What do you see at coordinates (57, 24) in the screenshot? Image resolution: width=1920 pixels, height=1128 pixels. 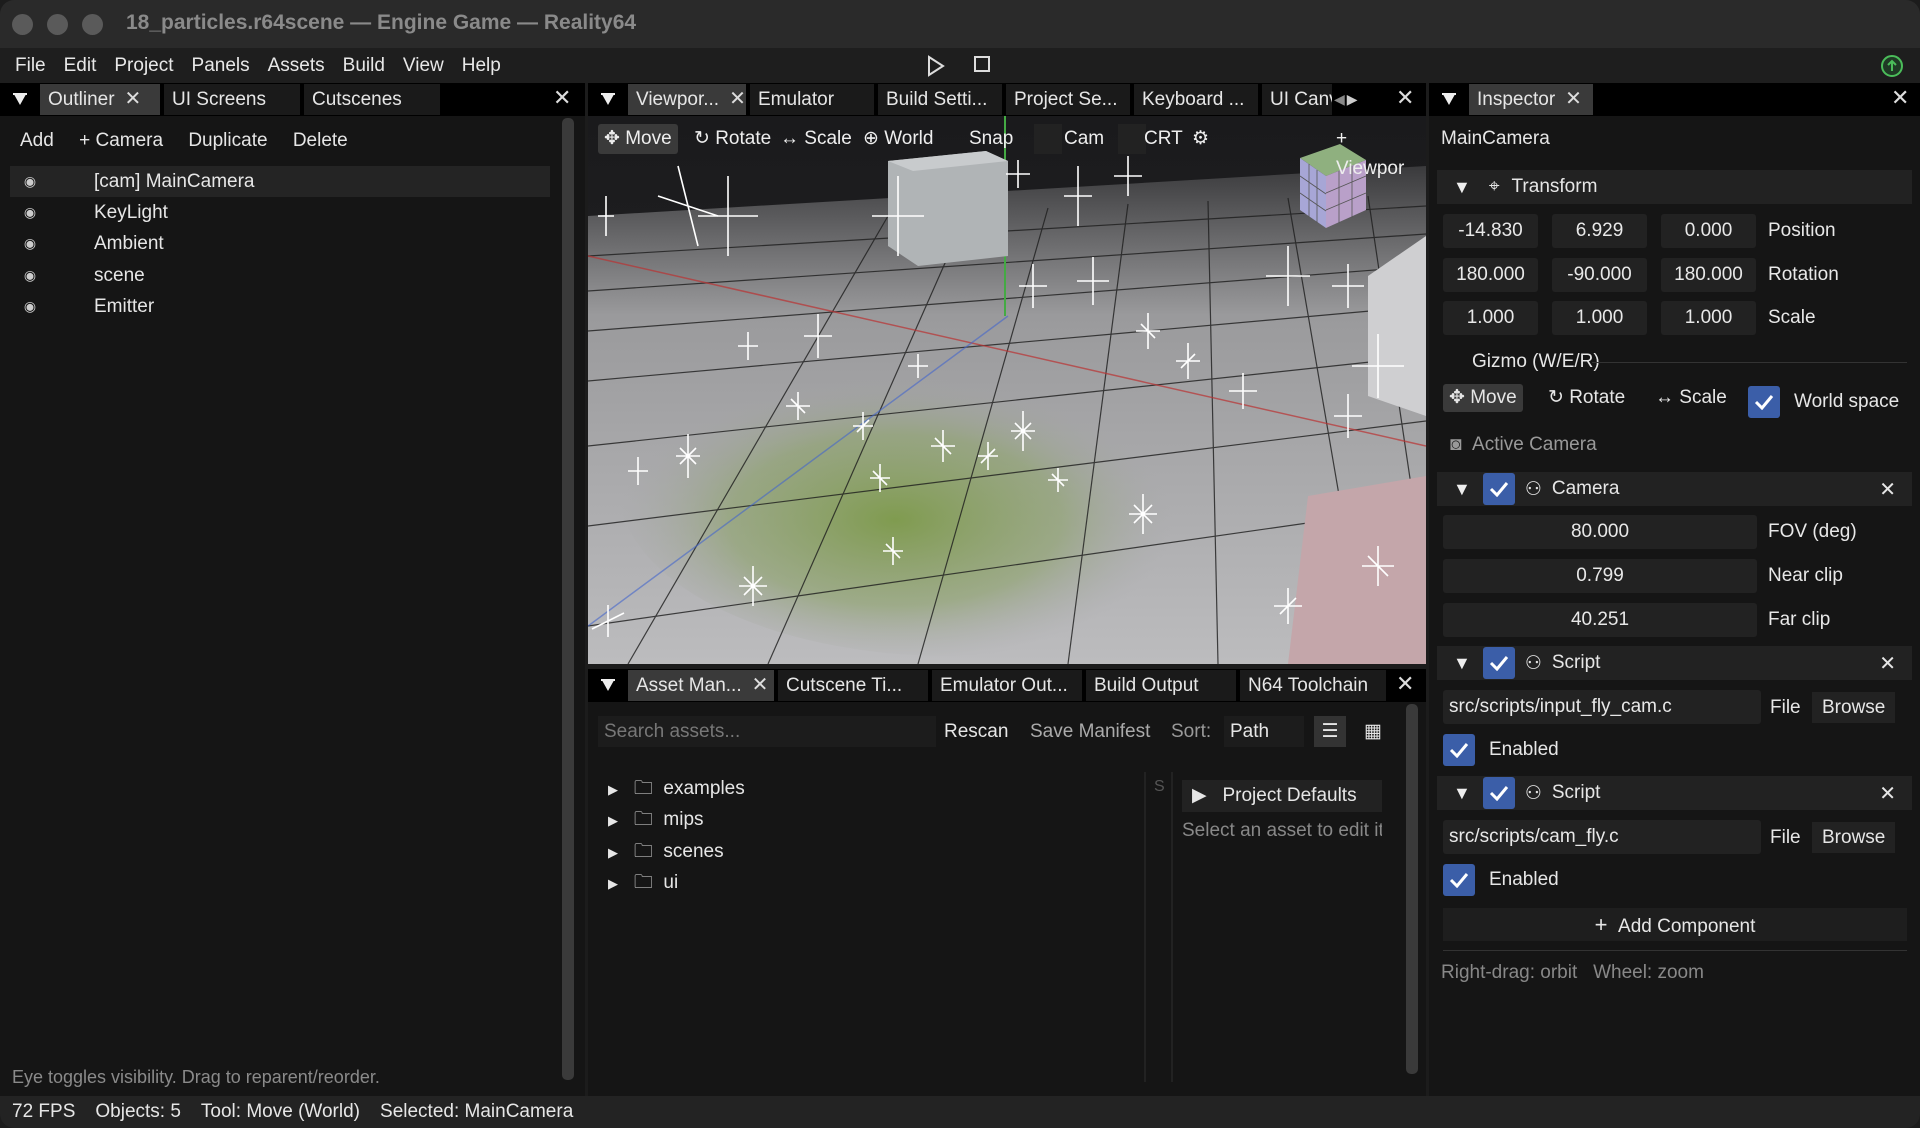 I see `minimize-window-button` at bounding box center [57, 24].